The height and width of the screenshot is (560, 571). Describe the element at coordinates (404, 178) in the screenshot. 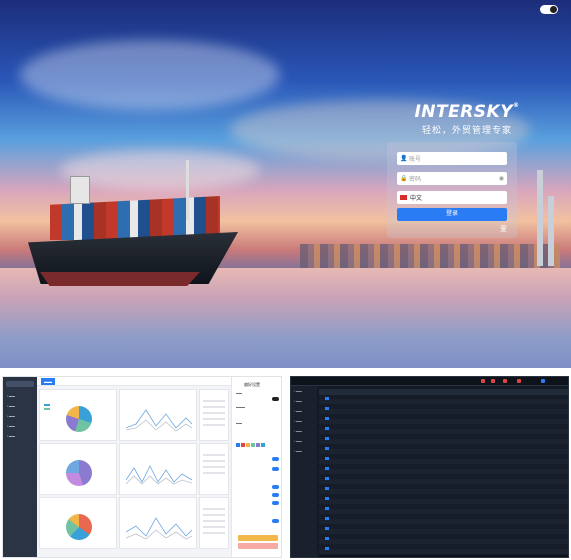

I see `lock-icon: 🔒` at that location.